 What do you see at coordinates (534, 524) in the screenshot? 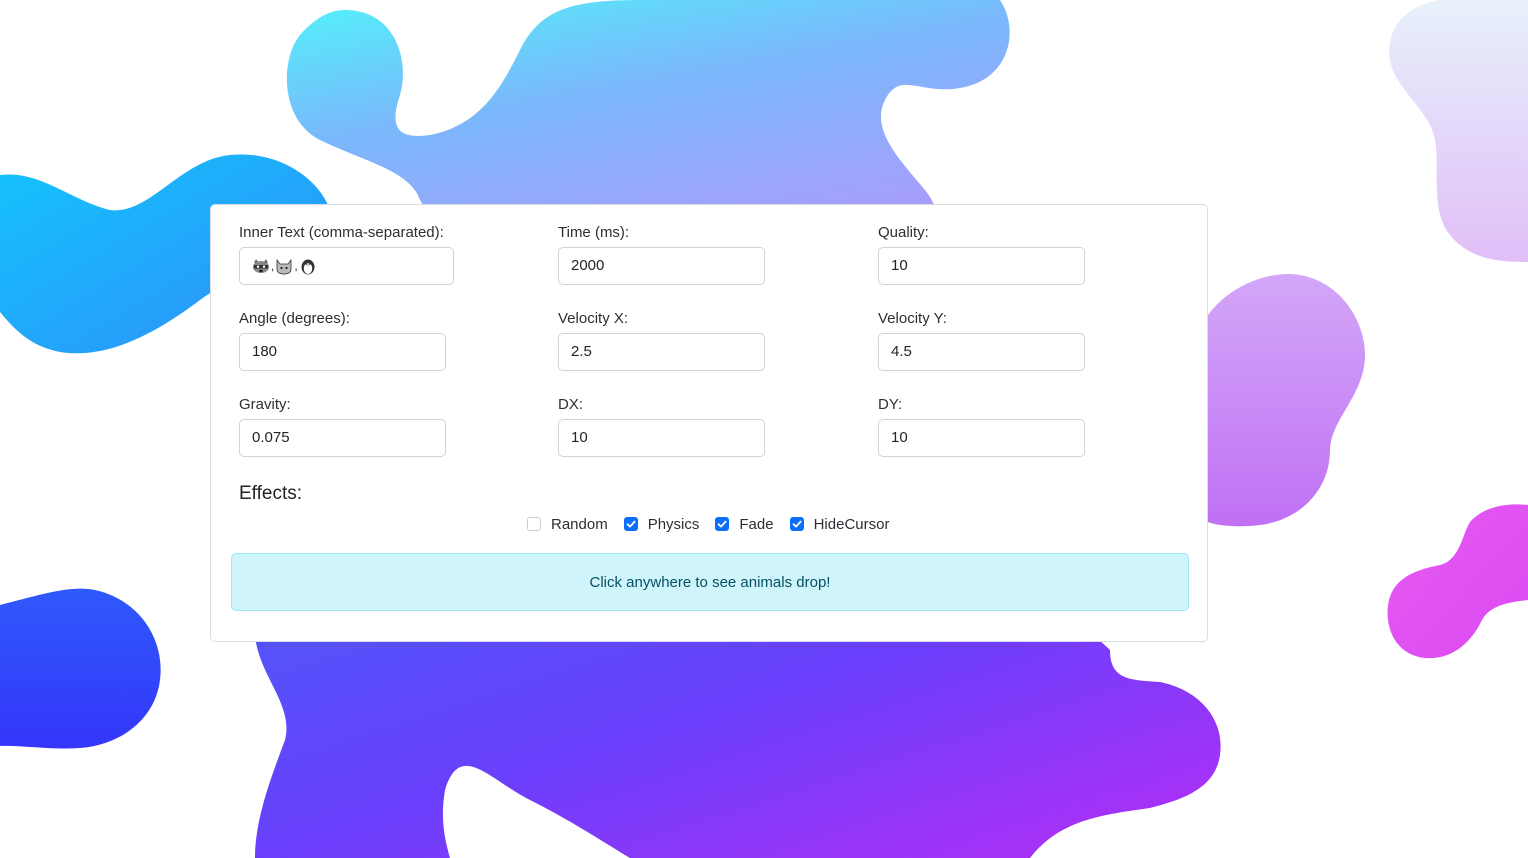
I see `random-checkbox` at bounding box center [534, 524].